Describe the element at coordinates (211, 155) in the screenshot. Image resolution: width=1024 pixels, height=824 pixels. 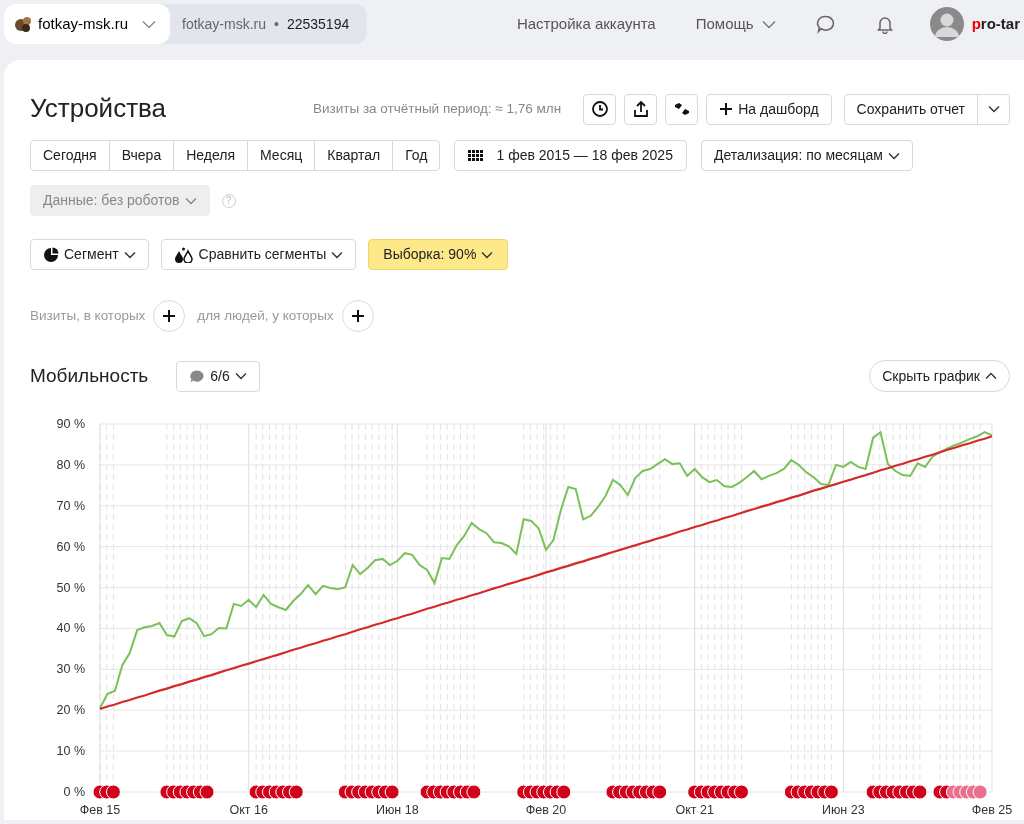
I see `period-tab: Неделя` at that location.